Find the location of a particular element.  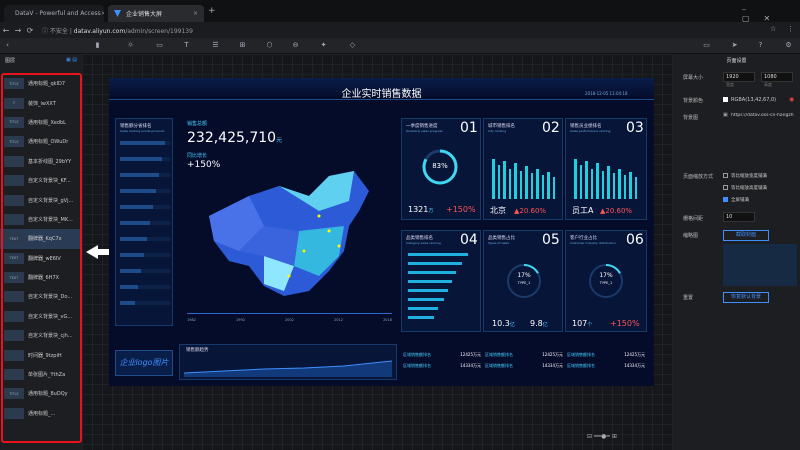

wand-icon: ✦ is located at coordinates (323, 45).